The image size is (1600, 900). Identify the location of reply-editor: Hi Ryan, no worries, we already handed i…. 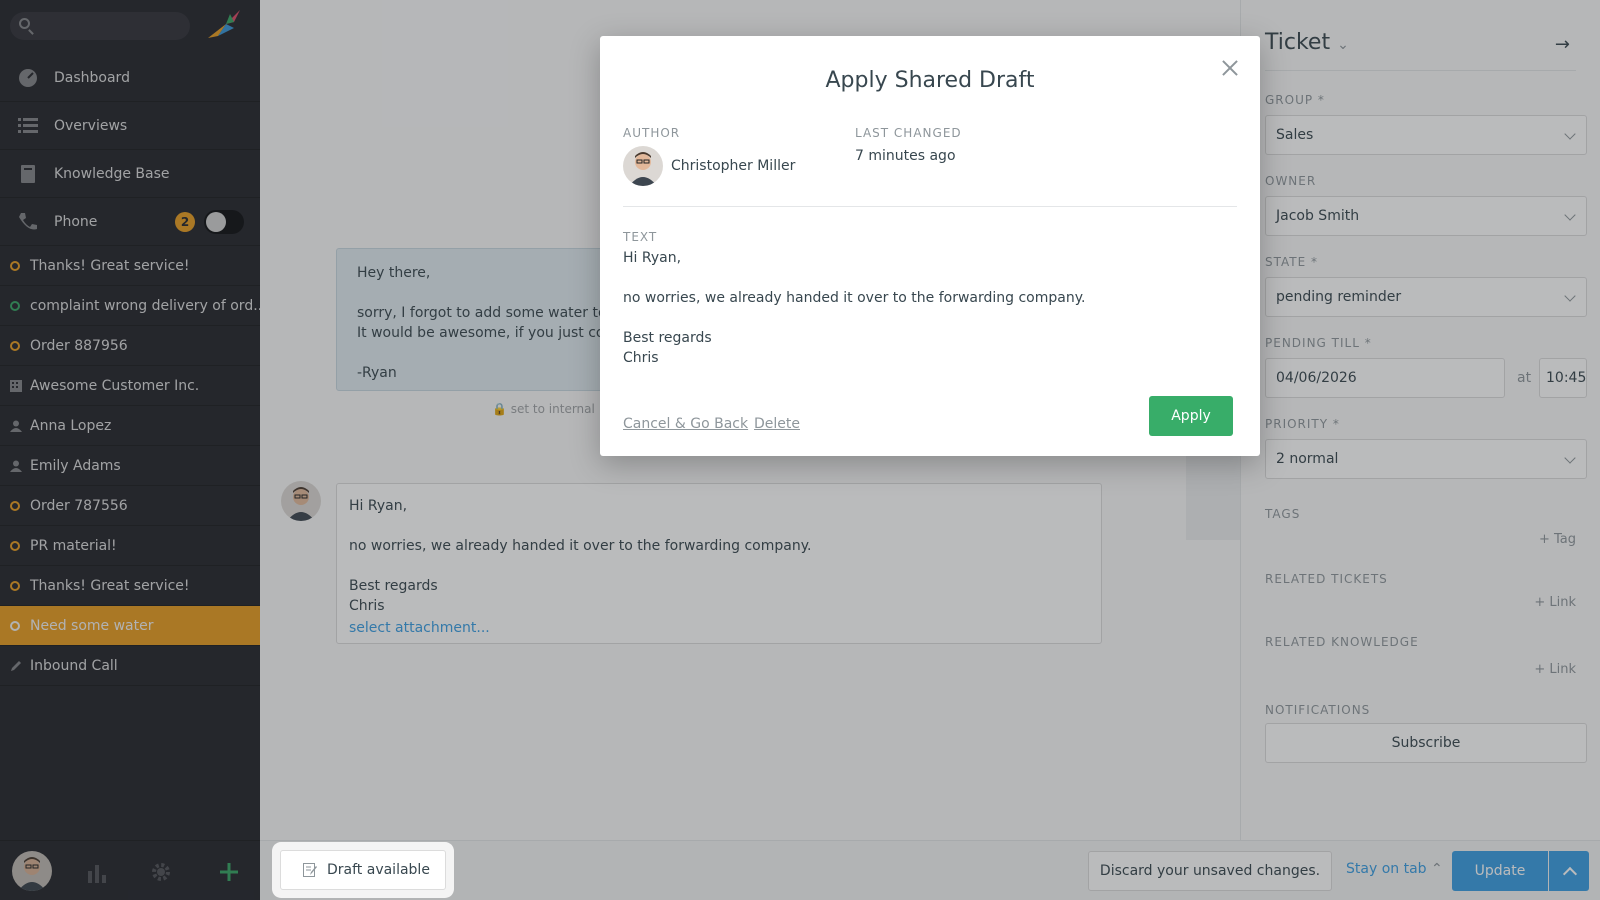
(719, 563).